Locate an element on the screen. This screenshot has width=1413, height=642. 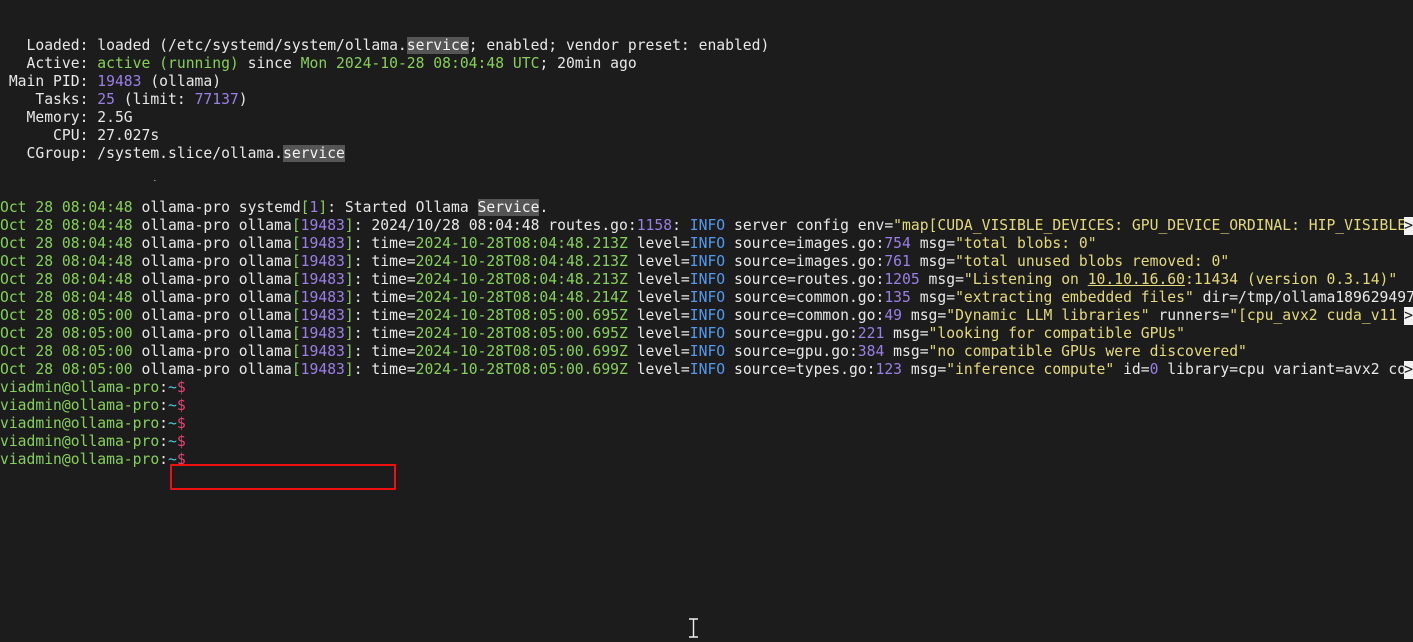
text-segment: active (running) is located at coordinates (168, 63).